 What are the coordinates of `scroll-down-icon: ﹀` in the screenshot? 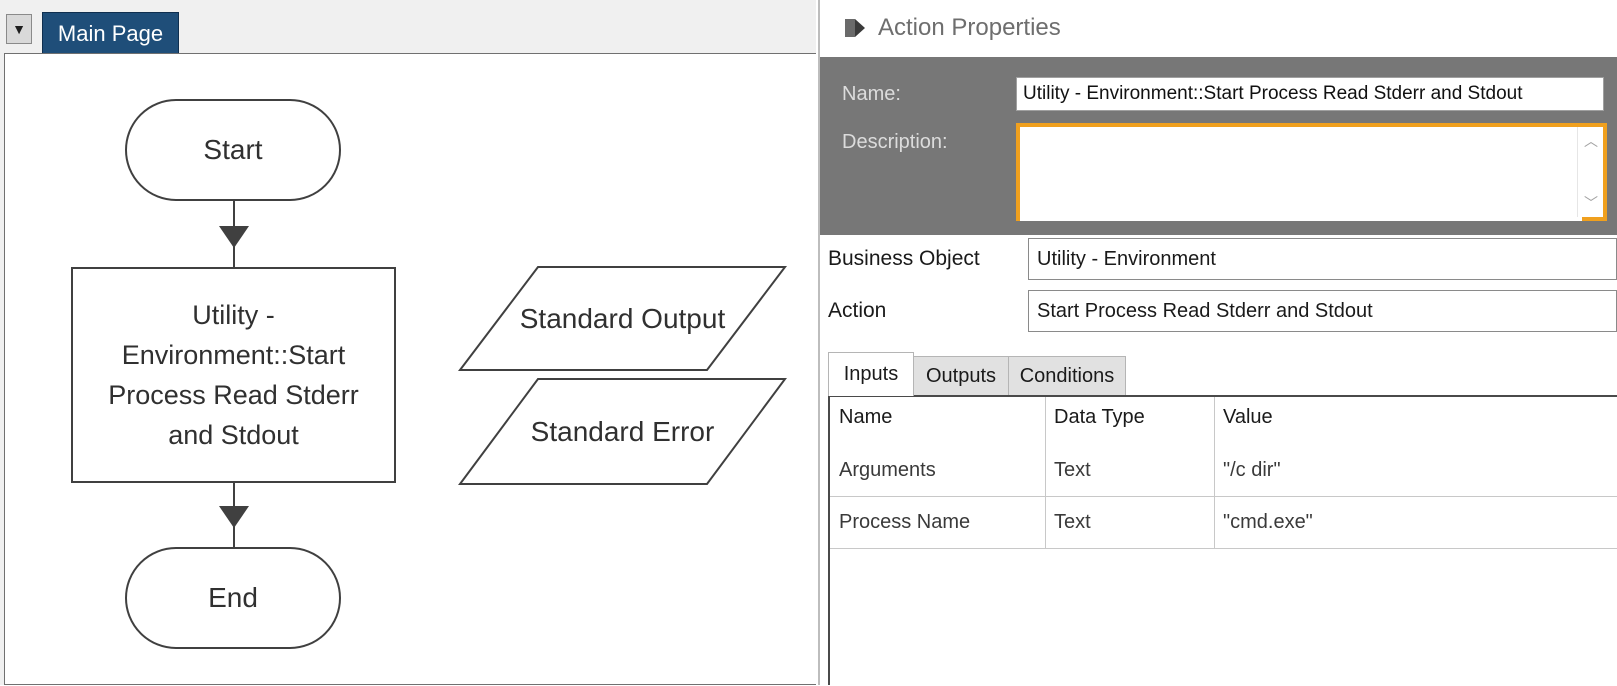 It's located at (1591, 203).